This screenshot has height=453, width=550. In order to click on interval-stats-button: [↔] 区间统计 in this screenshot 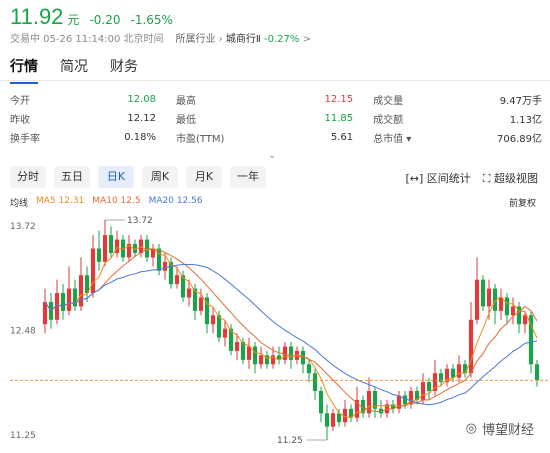, I will do `click(437, 178)`.